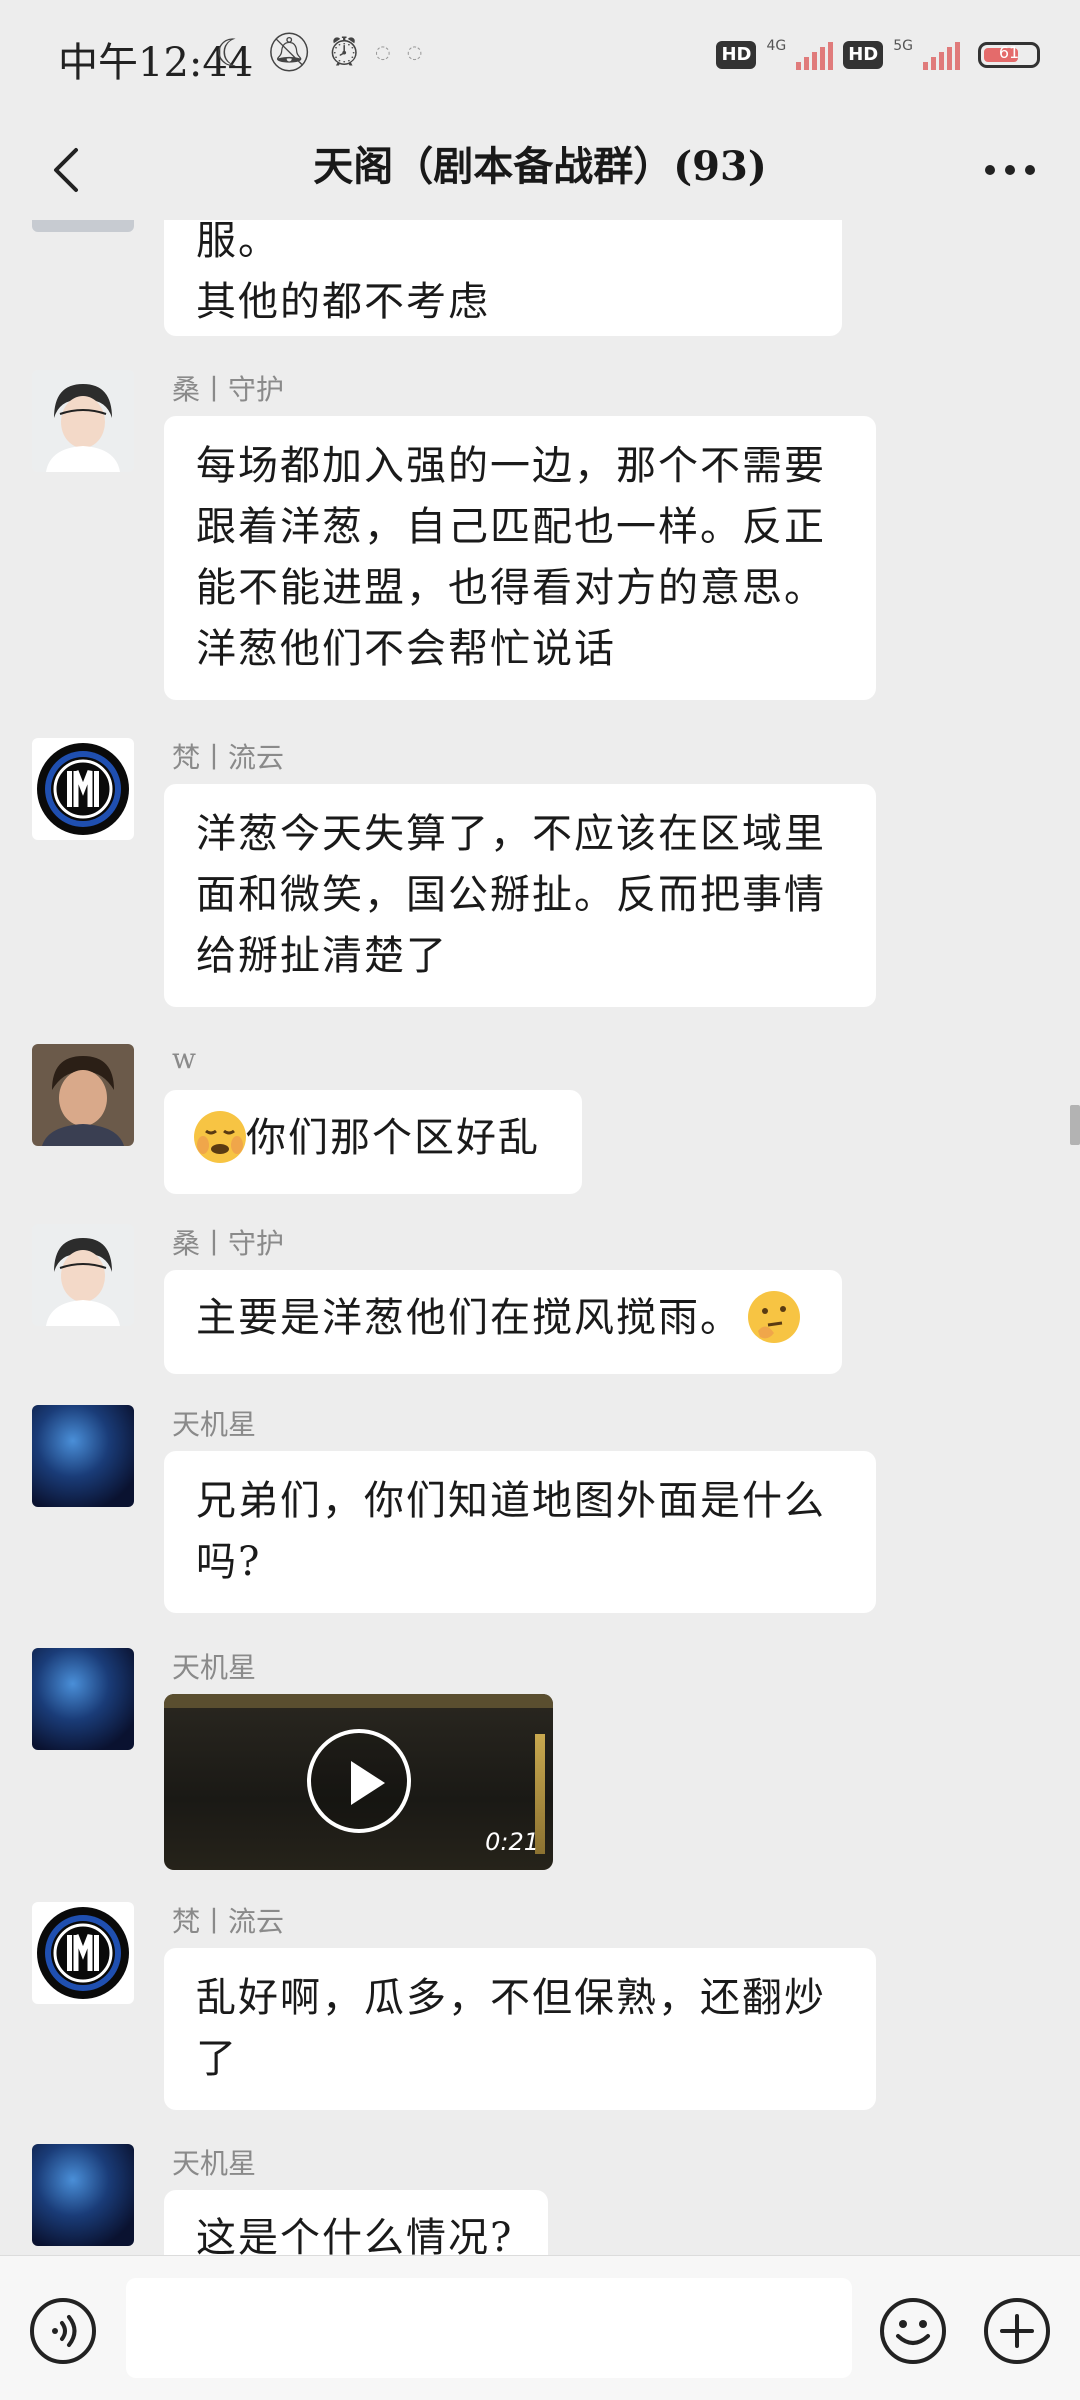 This screenshot has width=1080, height=2400. Describe the element at coordinates (63, 2331) in the screenshot. I see `voice-icon` at that location.